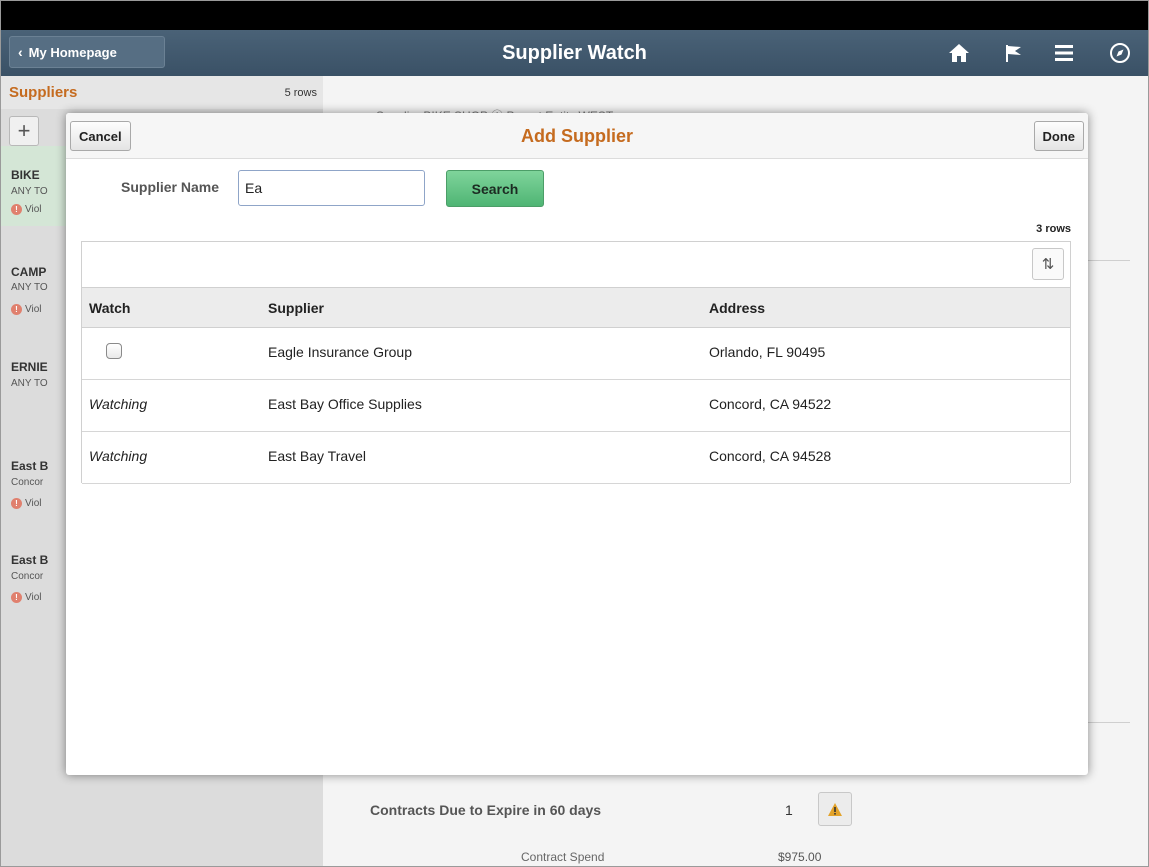 This screenshot has width=1149, height=867. Describe the element at coordinates (959, 53) in the screenshot. I see `home-icon` at that location.